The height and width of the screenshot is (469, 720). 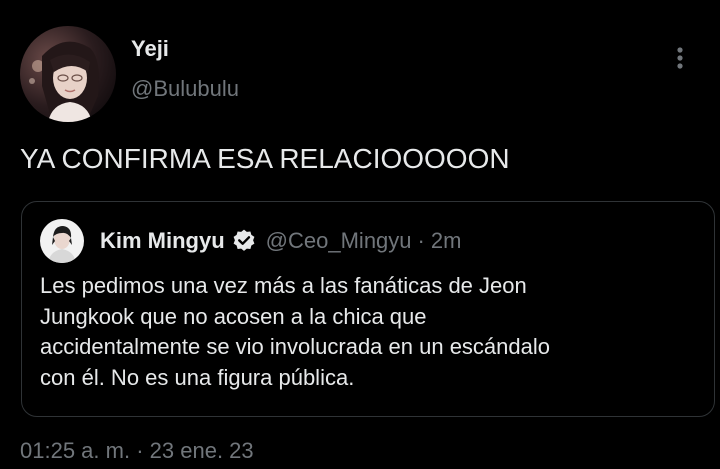 I want to click on timestamp-date: 23 ene. 23, so click(x=201, y=450).